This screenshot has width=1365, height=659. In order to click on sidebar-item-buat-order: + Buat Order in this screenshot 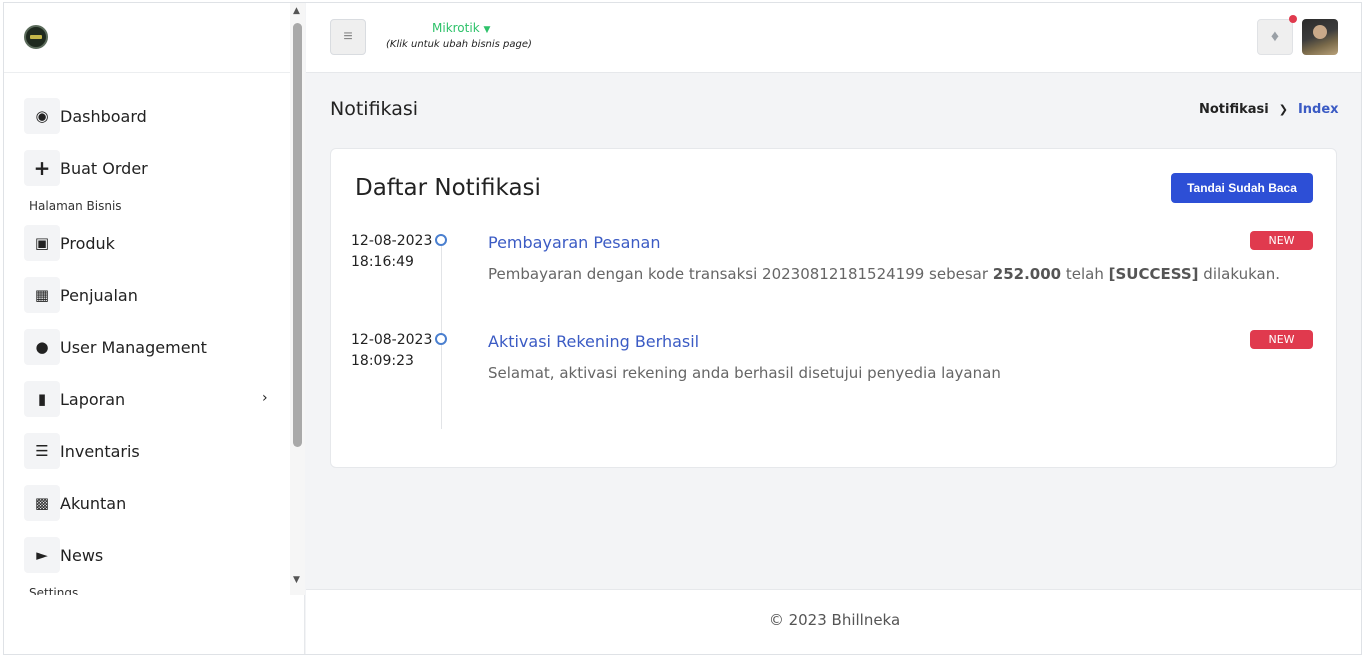, I will do `click(86, 168)`.